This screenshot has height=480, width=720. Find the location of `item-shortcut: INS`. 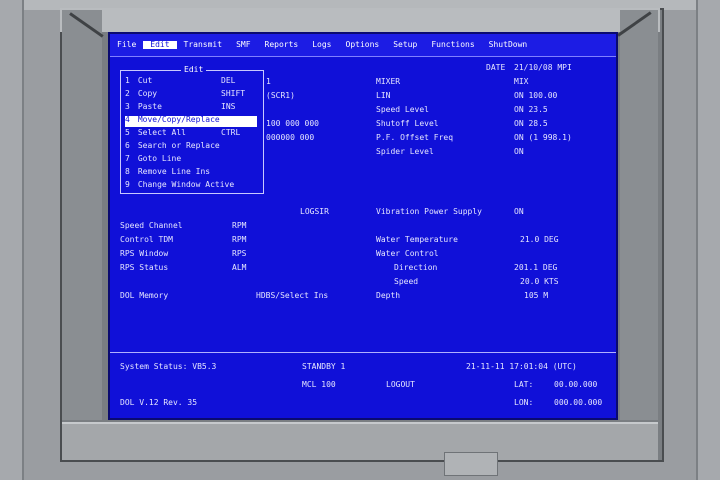

item-shortcut: INS is located at coordinates (228, 106).